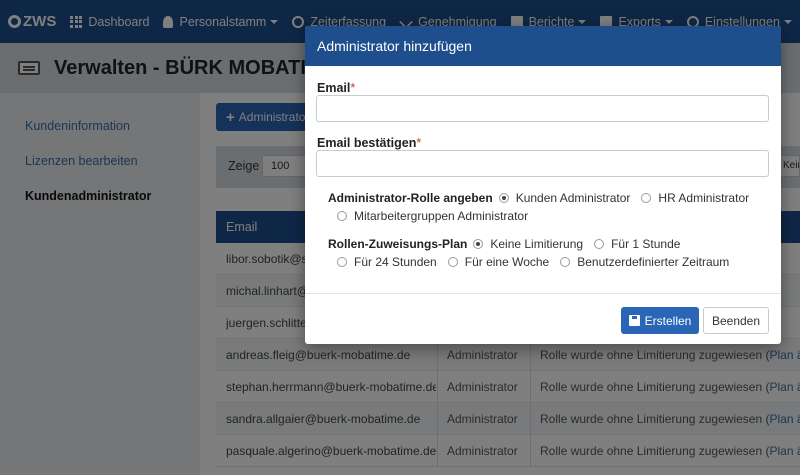  I want to click on option-label: Mitarbeitergruppen Administrator, so click(441, 216).